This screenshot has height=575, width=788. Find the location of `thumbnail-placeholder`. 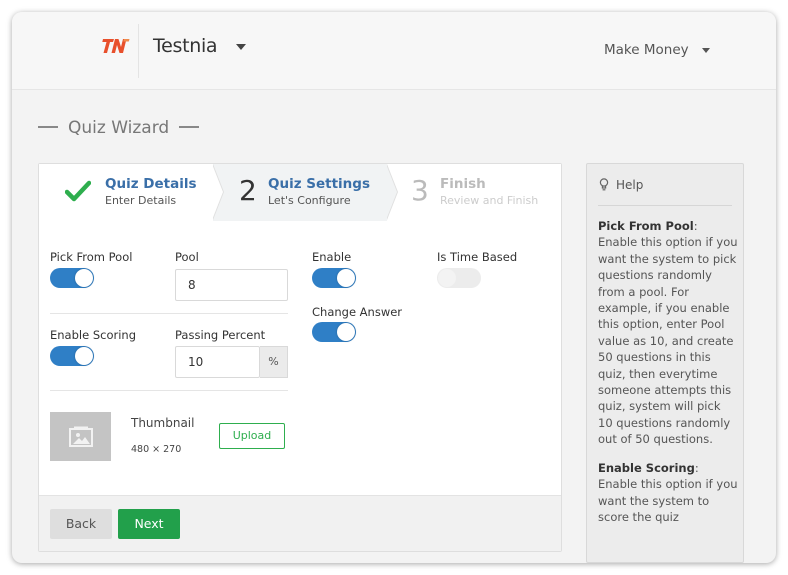

thumbnail-placeholder is located at coordinates (80, 436).